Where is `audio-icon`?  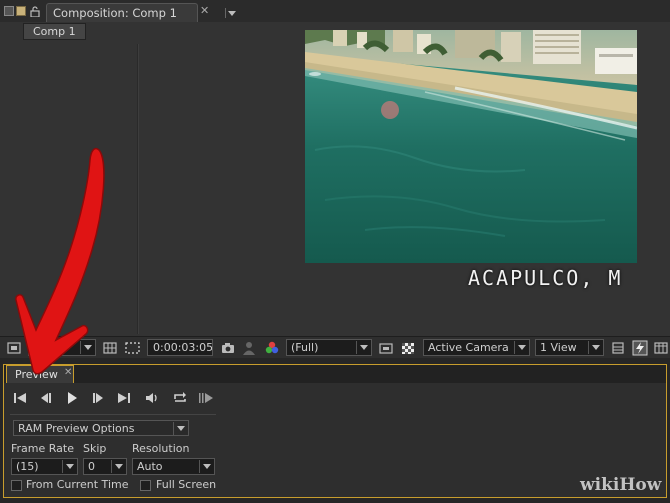
audio-icon is located at coordinates (152, 398).